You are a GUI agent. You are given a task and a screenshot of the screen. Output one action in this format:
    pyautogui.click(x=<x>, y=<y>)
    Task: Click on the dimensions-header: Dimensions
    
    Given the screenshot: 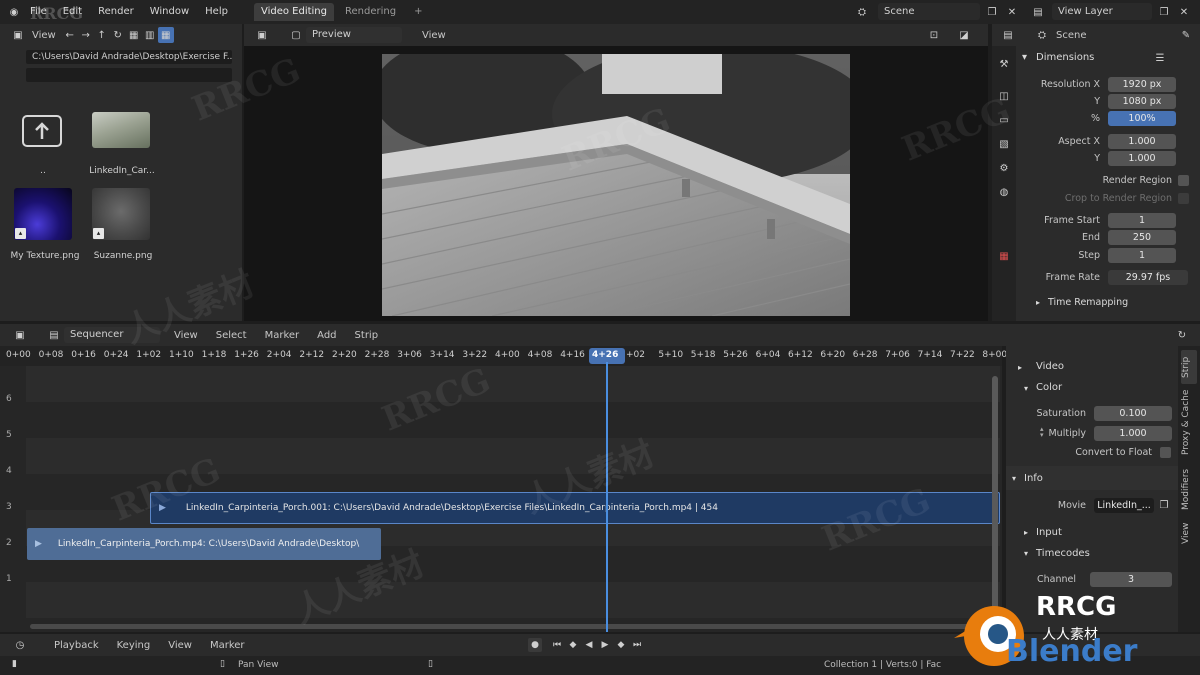 What is the action you would take?
    pyautogui.click(x=1065, y=57)
    